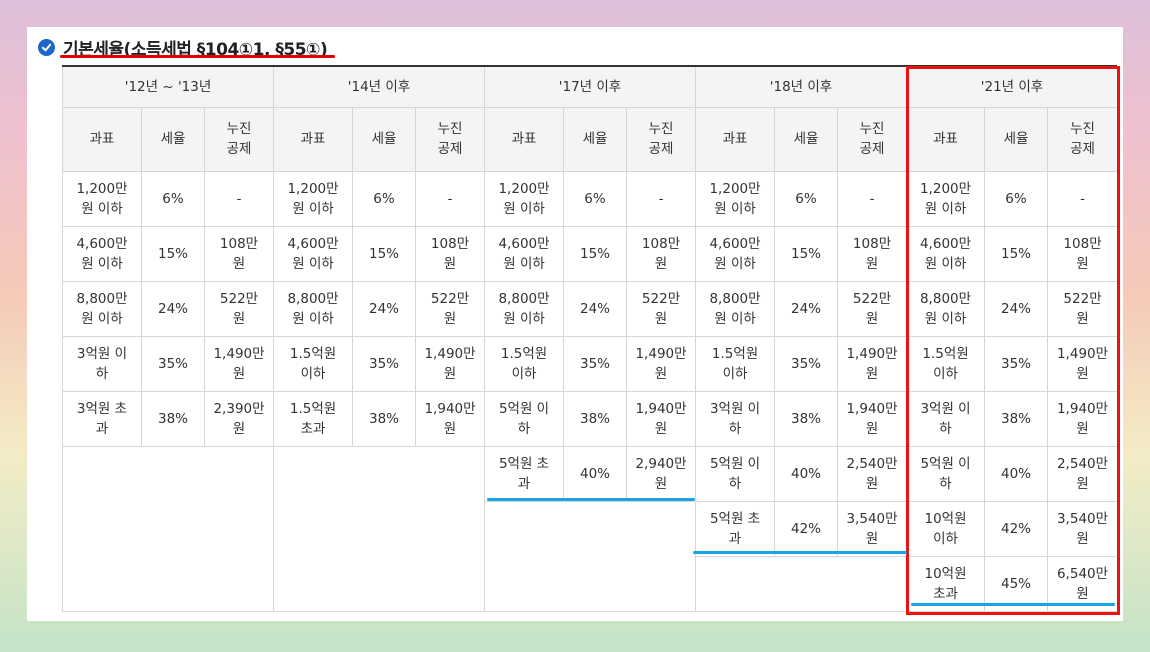  What do you see at coordinates (1012, 87) in the screenshot?
I see `period-header: '21년 이후` at bounding box center [1012, 87].